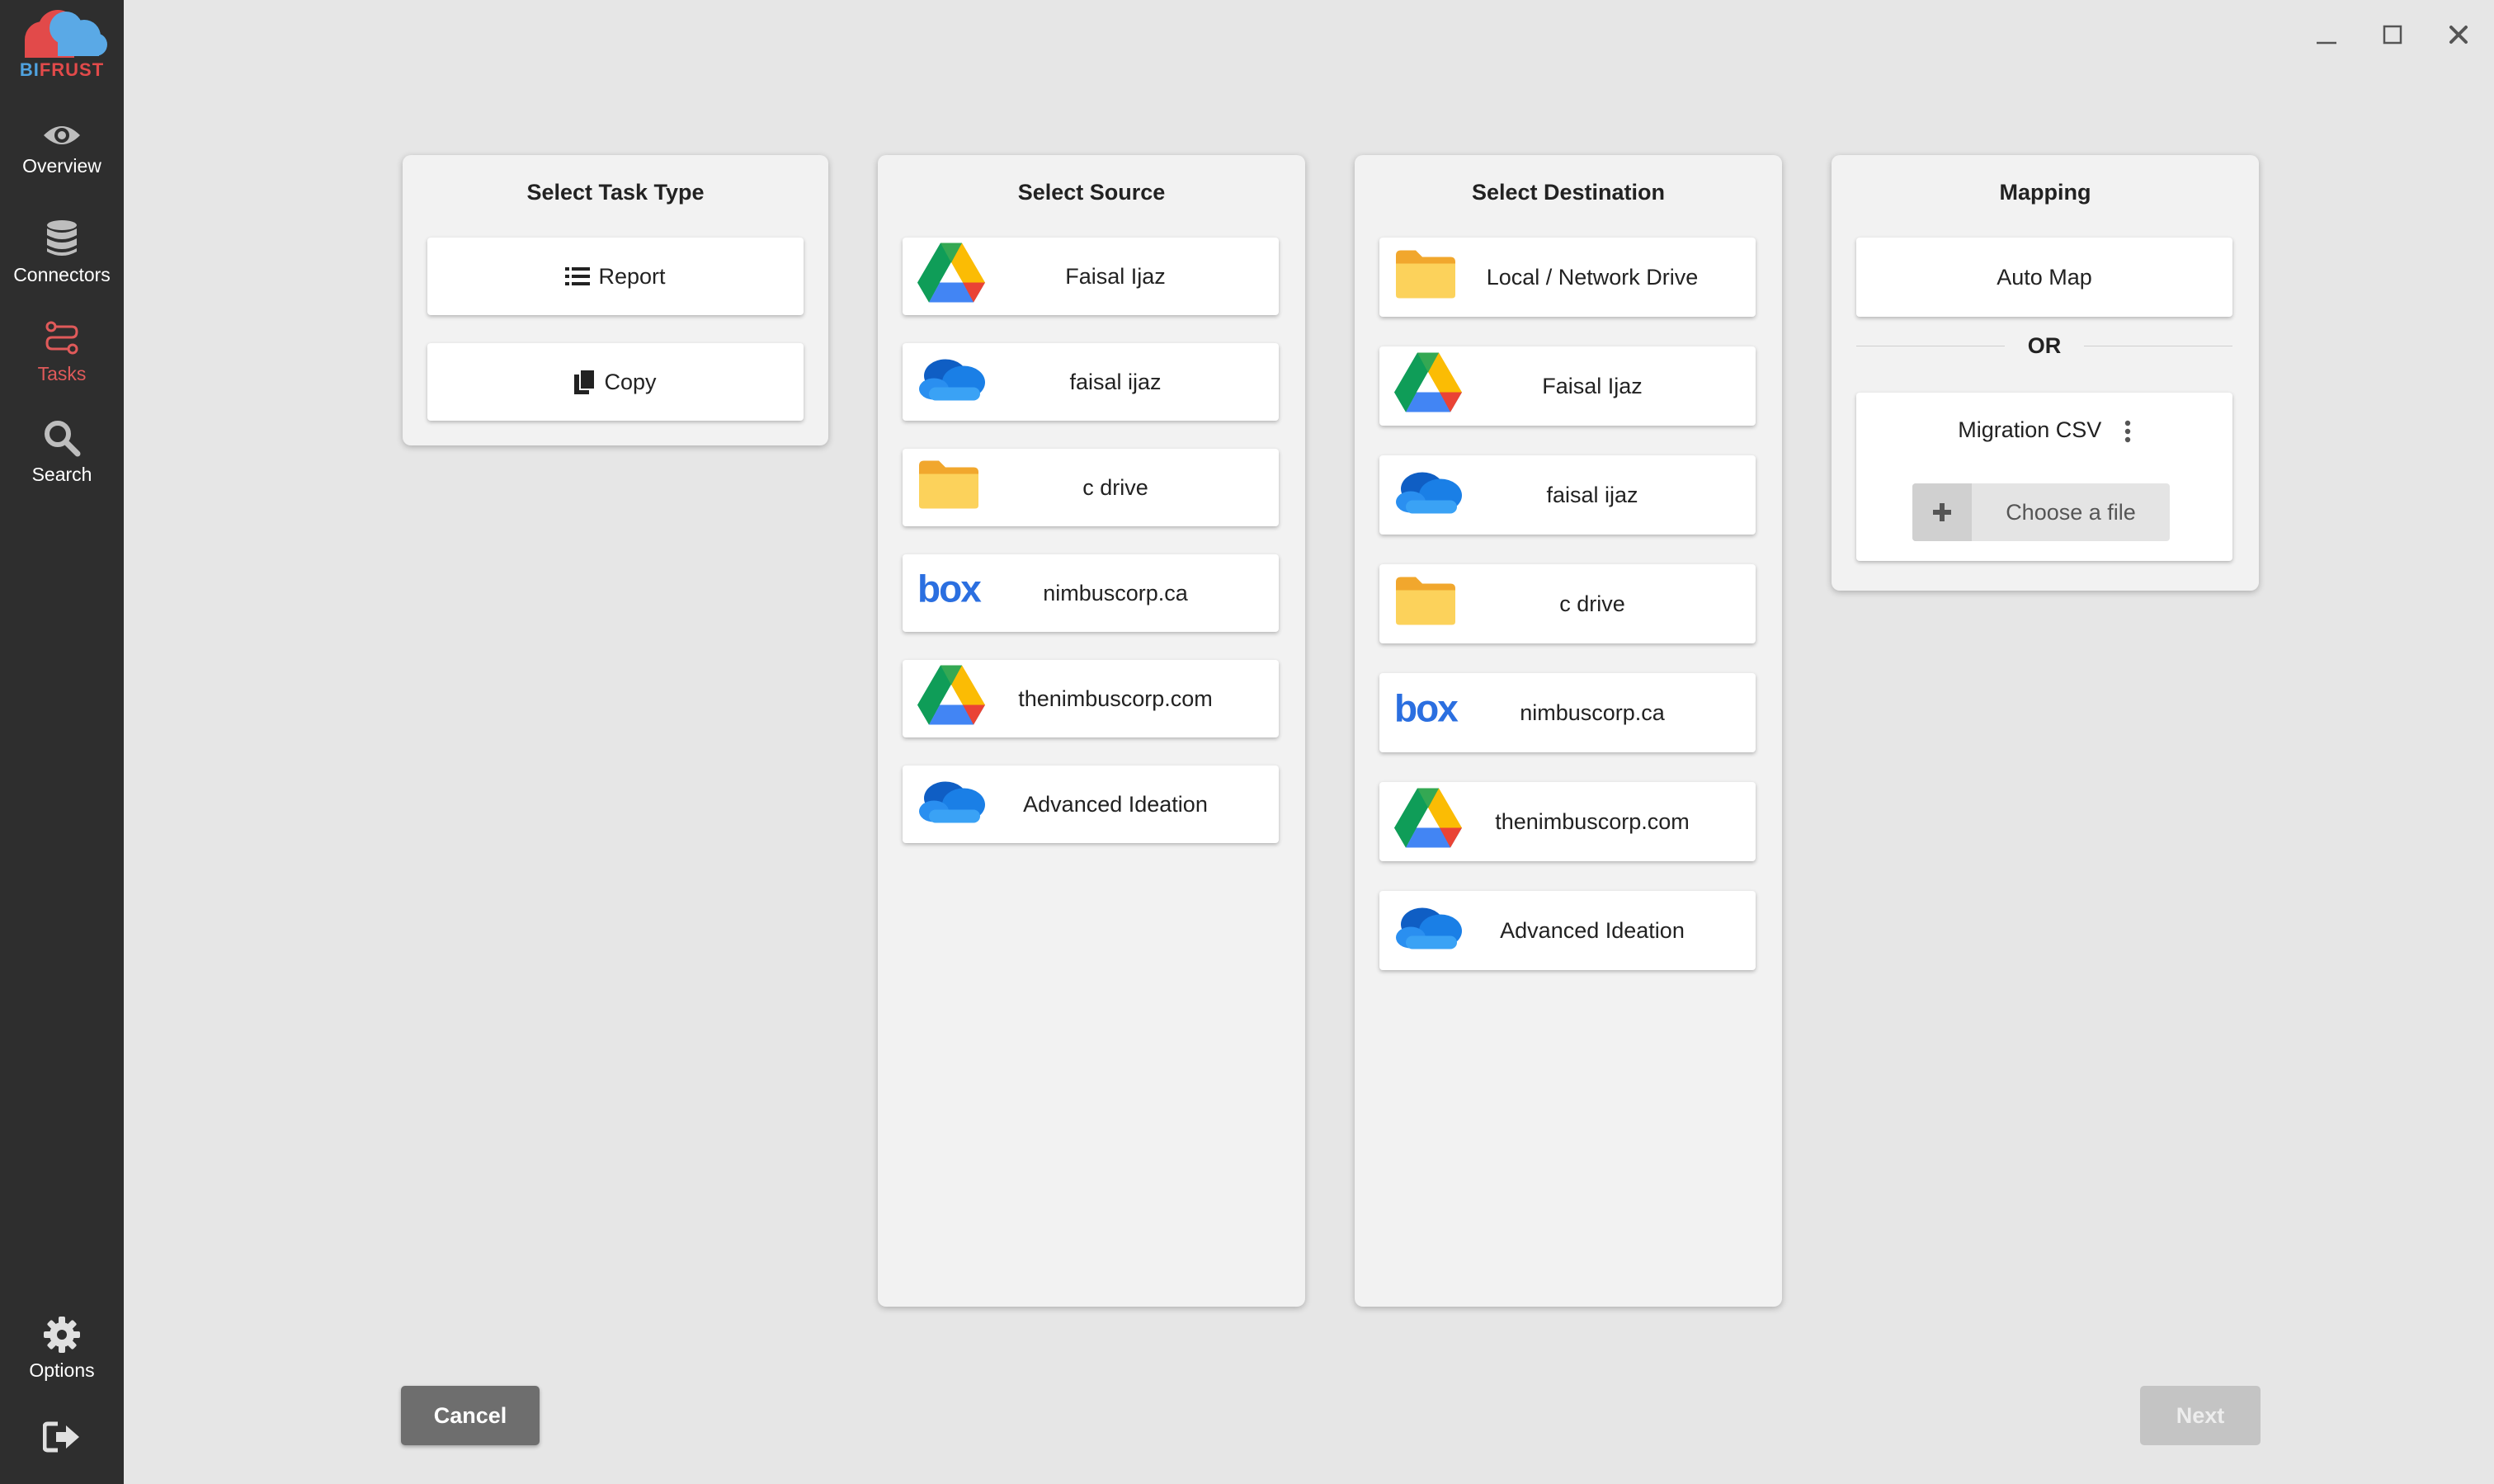 The height and width of the screenshot is (1484, 2494). Describe the element at coordinates (62, 1370) in the screenshot. I see `sidebar-item-label: Options` at that location.